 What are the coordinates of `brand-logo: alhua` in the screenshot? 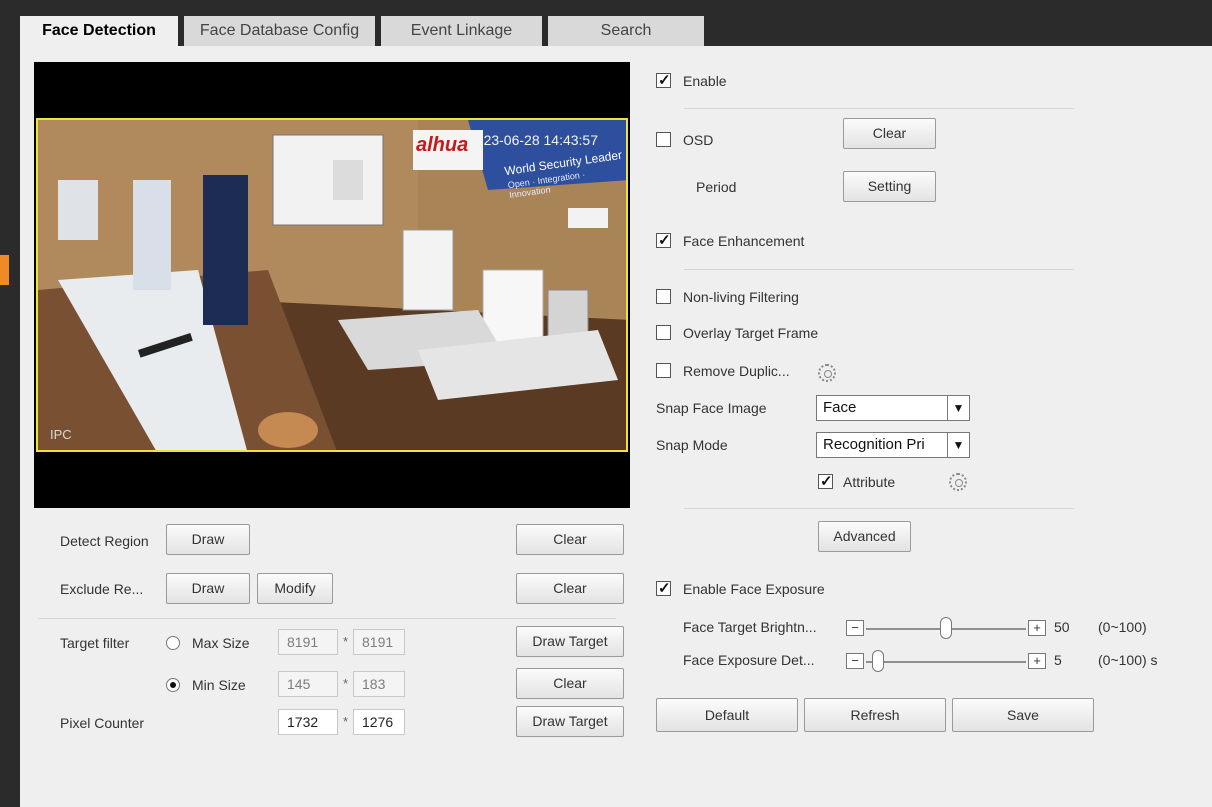 It's located at (442, 145).